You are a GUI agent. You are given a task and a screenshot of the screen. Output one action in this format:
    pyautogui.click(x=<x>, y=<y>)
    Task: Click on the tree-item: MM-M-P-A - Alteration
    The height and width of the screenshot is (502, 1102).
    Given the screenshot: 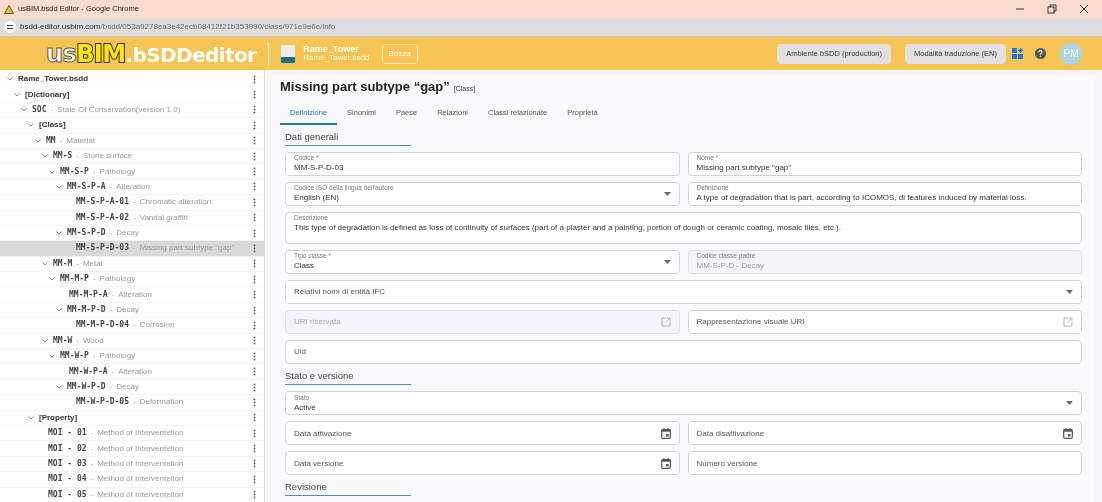 What is the action you would take?
    pyautogui.click(x=132, y=295)
    